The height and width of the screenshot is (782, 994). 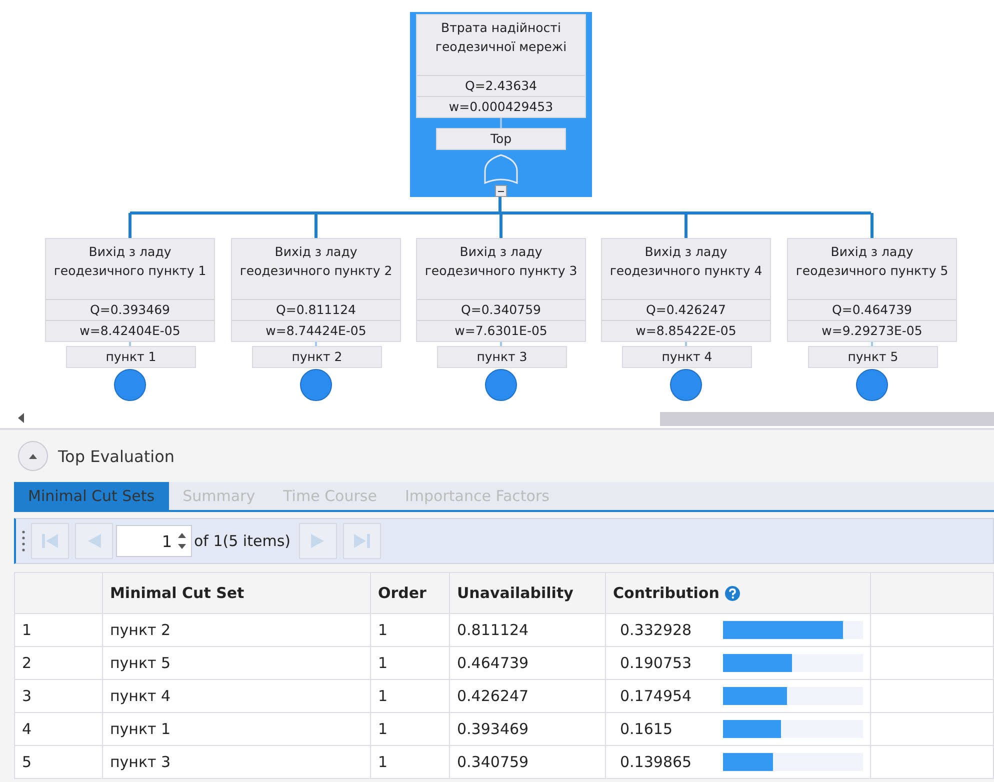 What do you see at coordinates (501, 66) in the screenshot?
I see `event-card: Втрата надійності геодезичної мережі Q=2.43634 w=0.000429453` at bounding box center [501, 66].